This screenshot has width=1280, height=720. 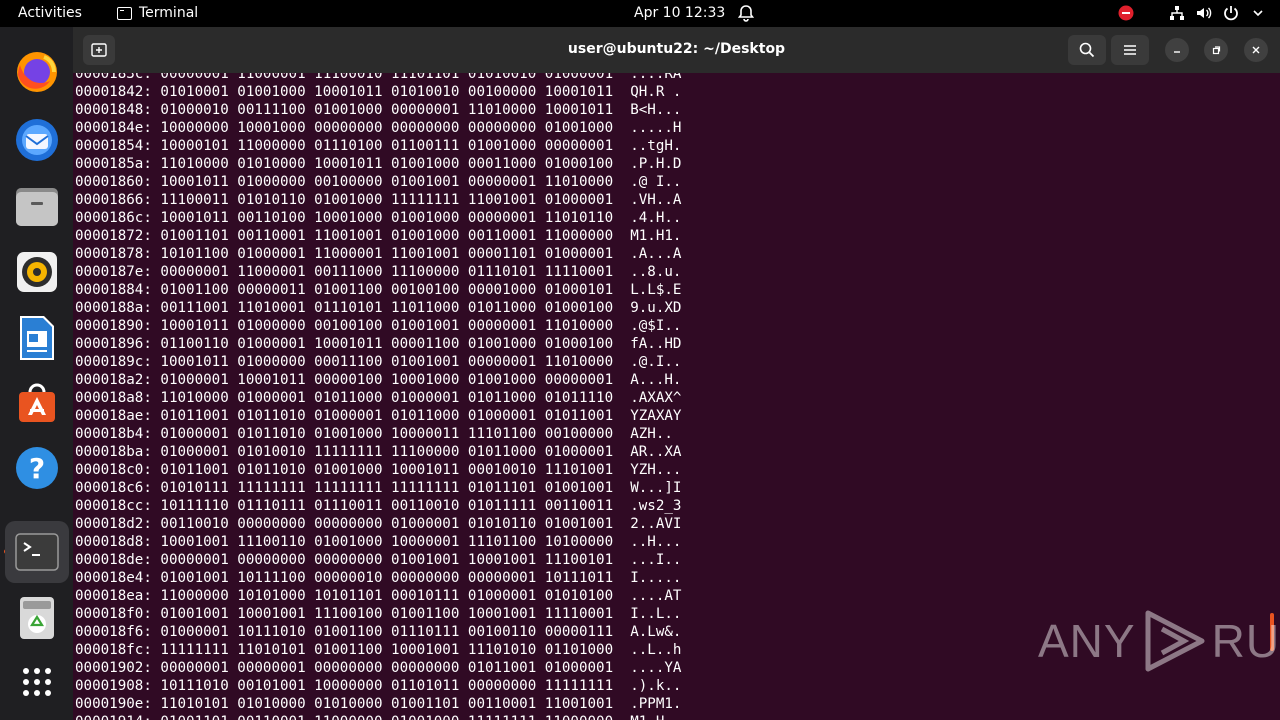 What do you see at coordinates (1230, 13) in the screenshot?
I see `power-icon` at bounding box center [1230, 13].